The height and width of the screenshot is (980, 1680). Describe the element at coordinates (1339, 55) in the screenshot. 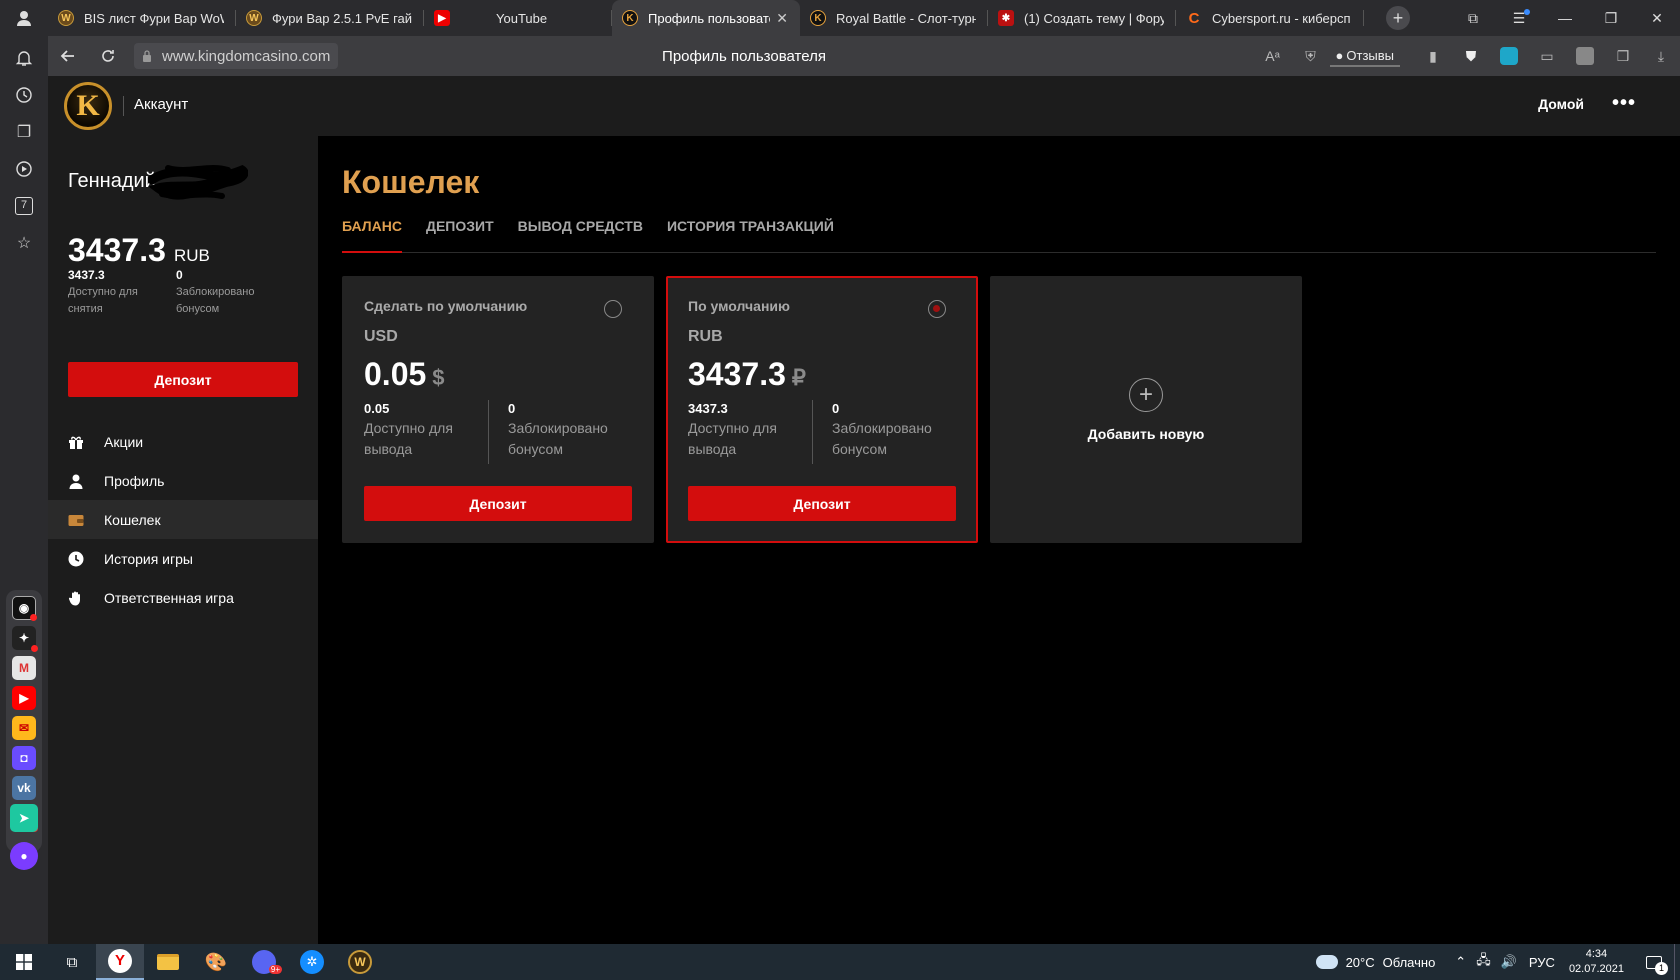

I see `speech-bubble-icon: ●` at that location.